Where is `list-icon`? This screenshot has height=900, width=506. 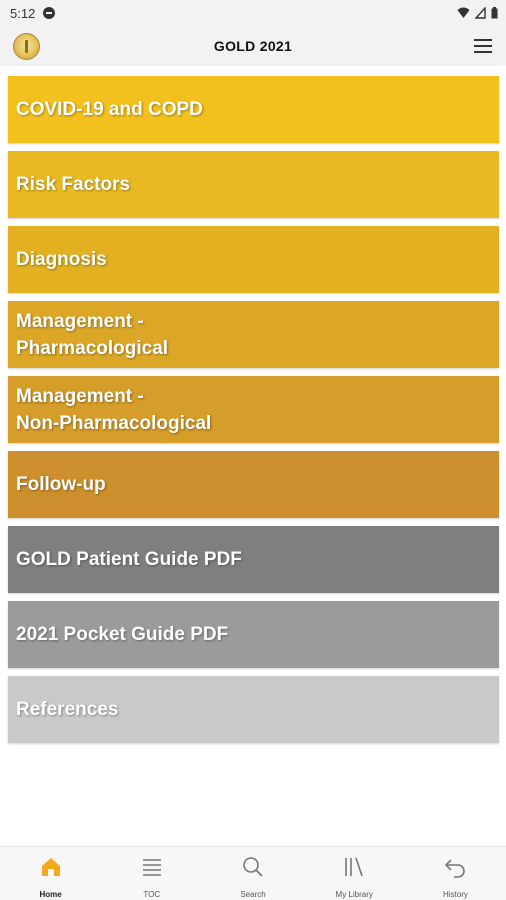 list-icon is located at coordinates (152, 869).